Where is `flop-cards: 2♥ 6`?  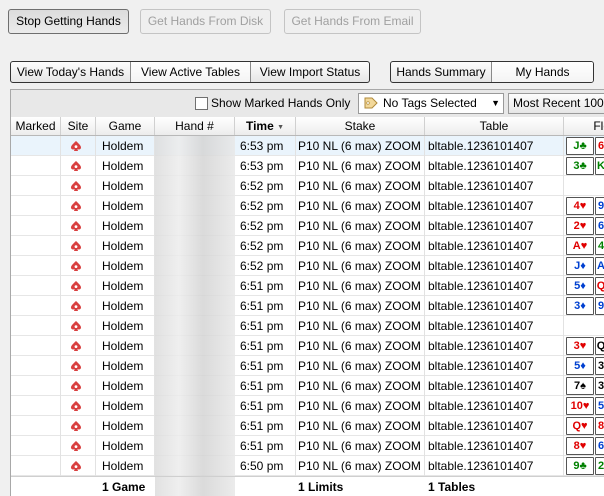 flop-cards: 2♥ 6 is located at coordinates (585, 226).